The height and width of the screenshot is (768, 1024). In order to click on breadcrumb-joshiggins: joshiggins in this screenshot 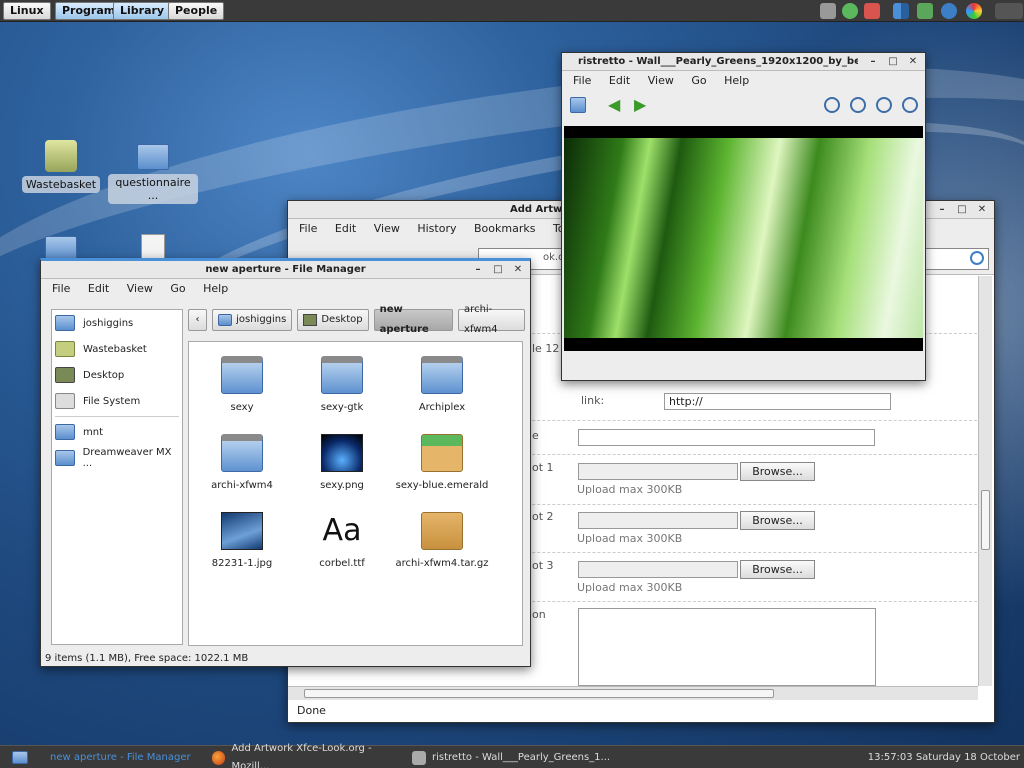, I will do `click(252, 320)`.